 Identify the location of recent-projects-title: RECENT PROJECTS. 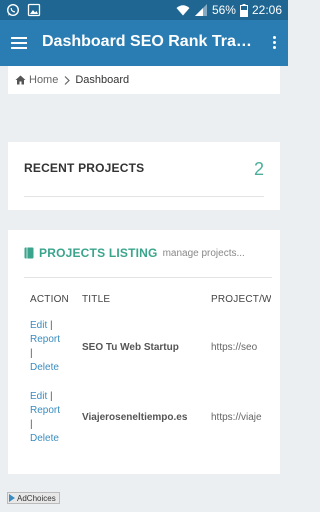
(84, 168).